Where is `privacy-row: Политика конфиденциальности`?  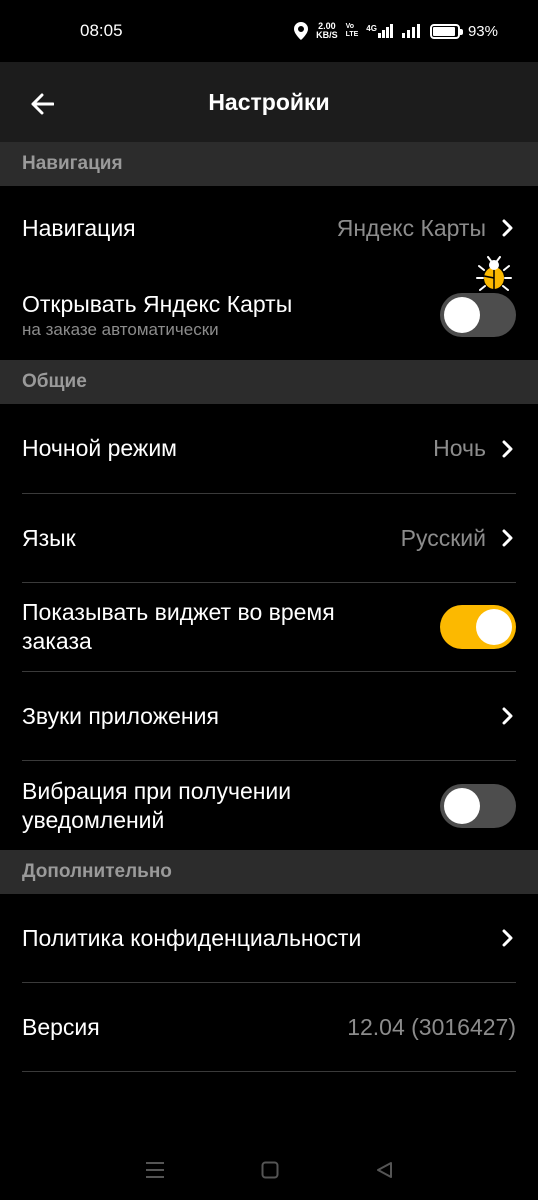
privacy-row: Политика конфиденциальности is located at coordinates (269, 938).